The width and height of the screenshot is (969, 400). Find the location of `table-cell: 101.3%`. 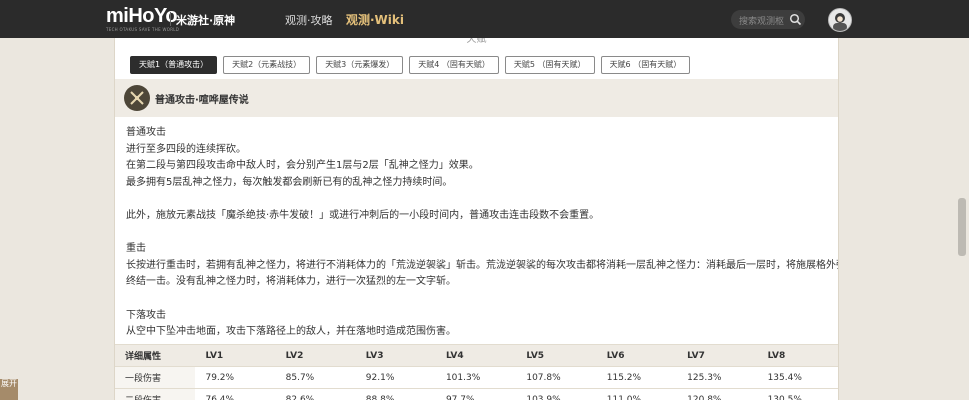

table-cell: 101.3% is located at coordinates (476, 377).